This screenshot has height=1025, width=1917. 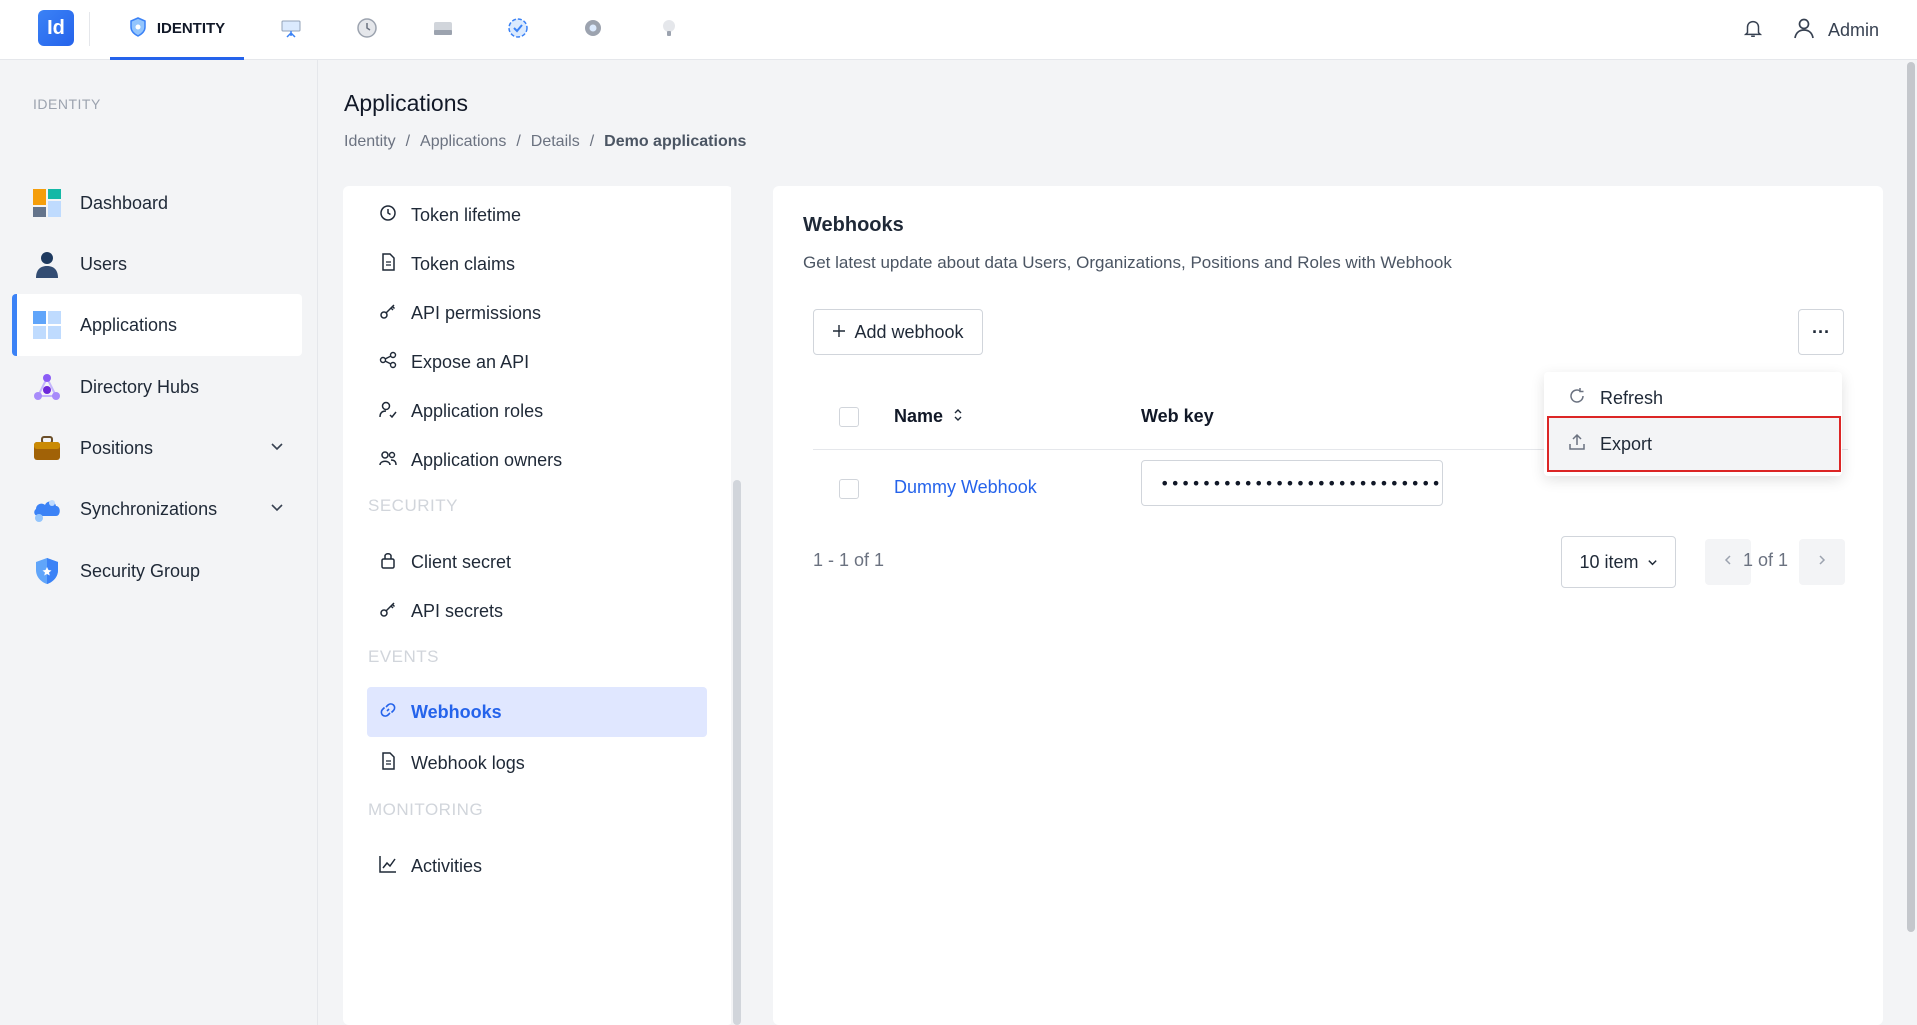 I want to click on nav-token-claims: Token claims, so click(x=537, y=264).